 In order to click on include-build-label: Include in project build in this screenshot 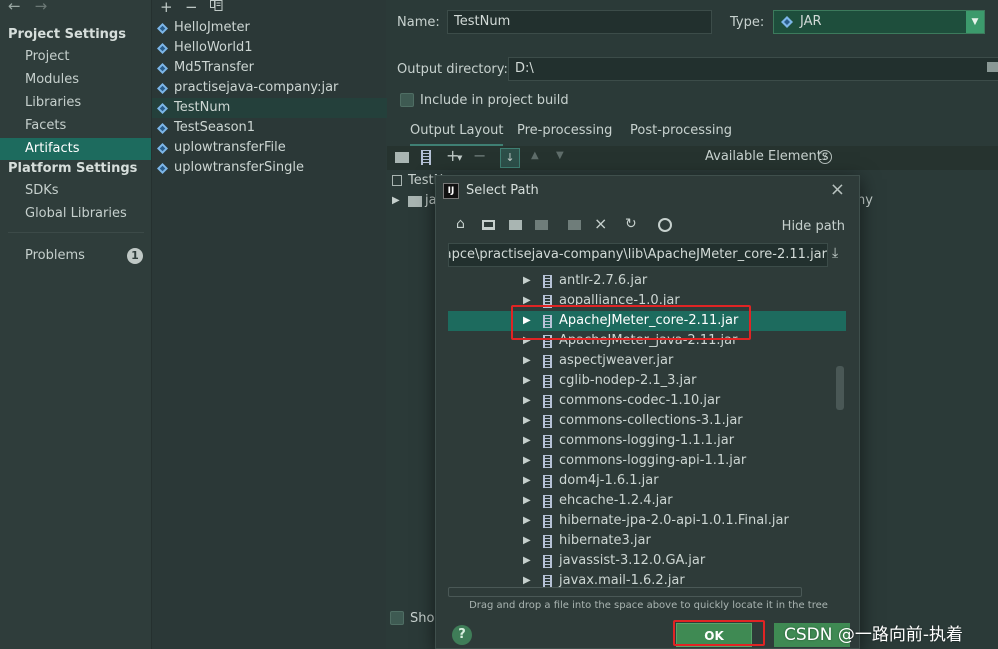, I will do `click(494, 100)`.